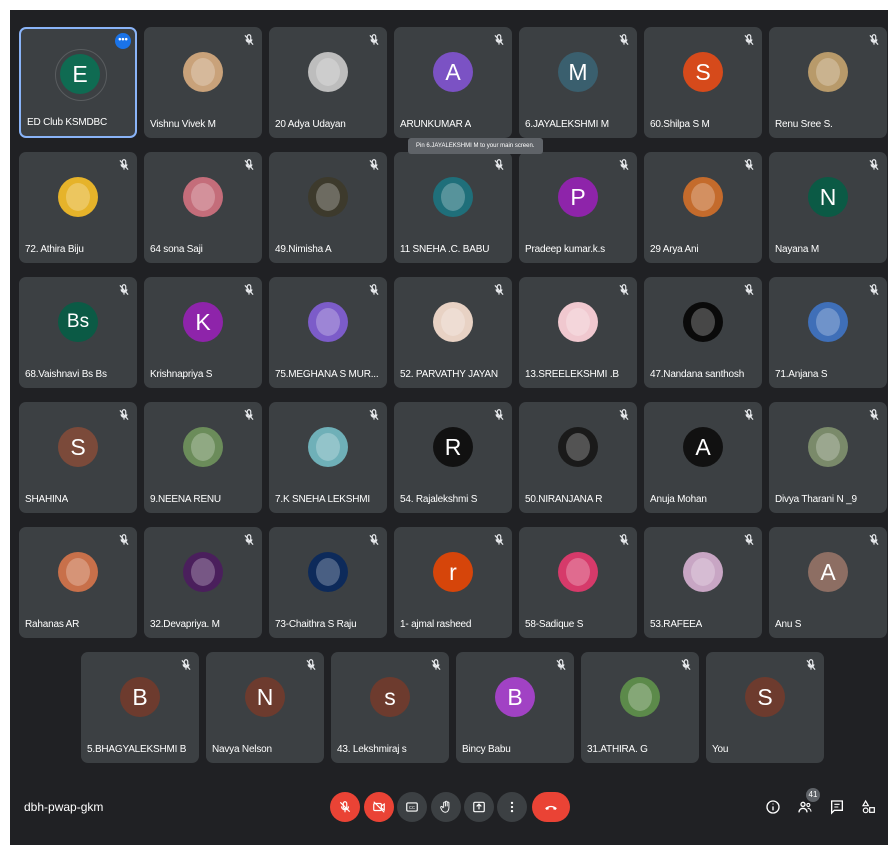  What do you see at coordinates (453, 207) in the screenshot?
I see `participant-tile: 11 SNEHA .C. BABU` at bounding box center [453, 207].